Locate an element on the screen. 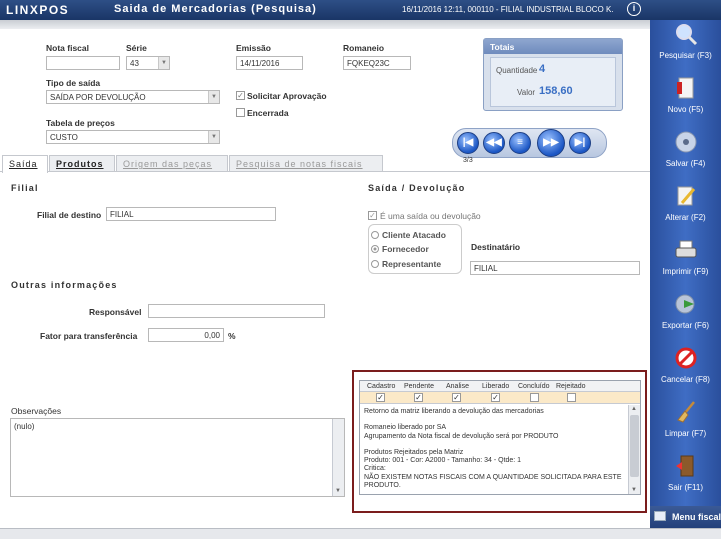 Image resolution: width=721 pixels, height=539 pixels. cadastro-checkbox: ✓ is located at coordinates (380, 397).